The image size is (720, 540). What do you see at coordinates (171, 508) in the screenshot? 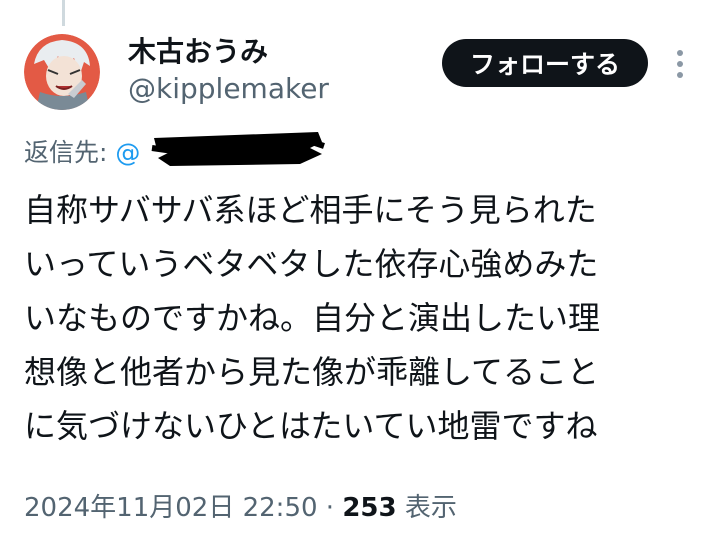
I see `tweet-timestamp: 2024年11月02日 22:50` at bounding box center [171, 508].